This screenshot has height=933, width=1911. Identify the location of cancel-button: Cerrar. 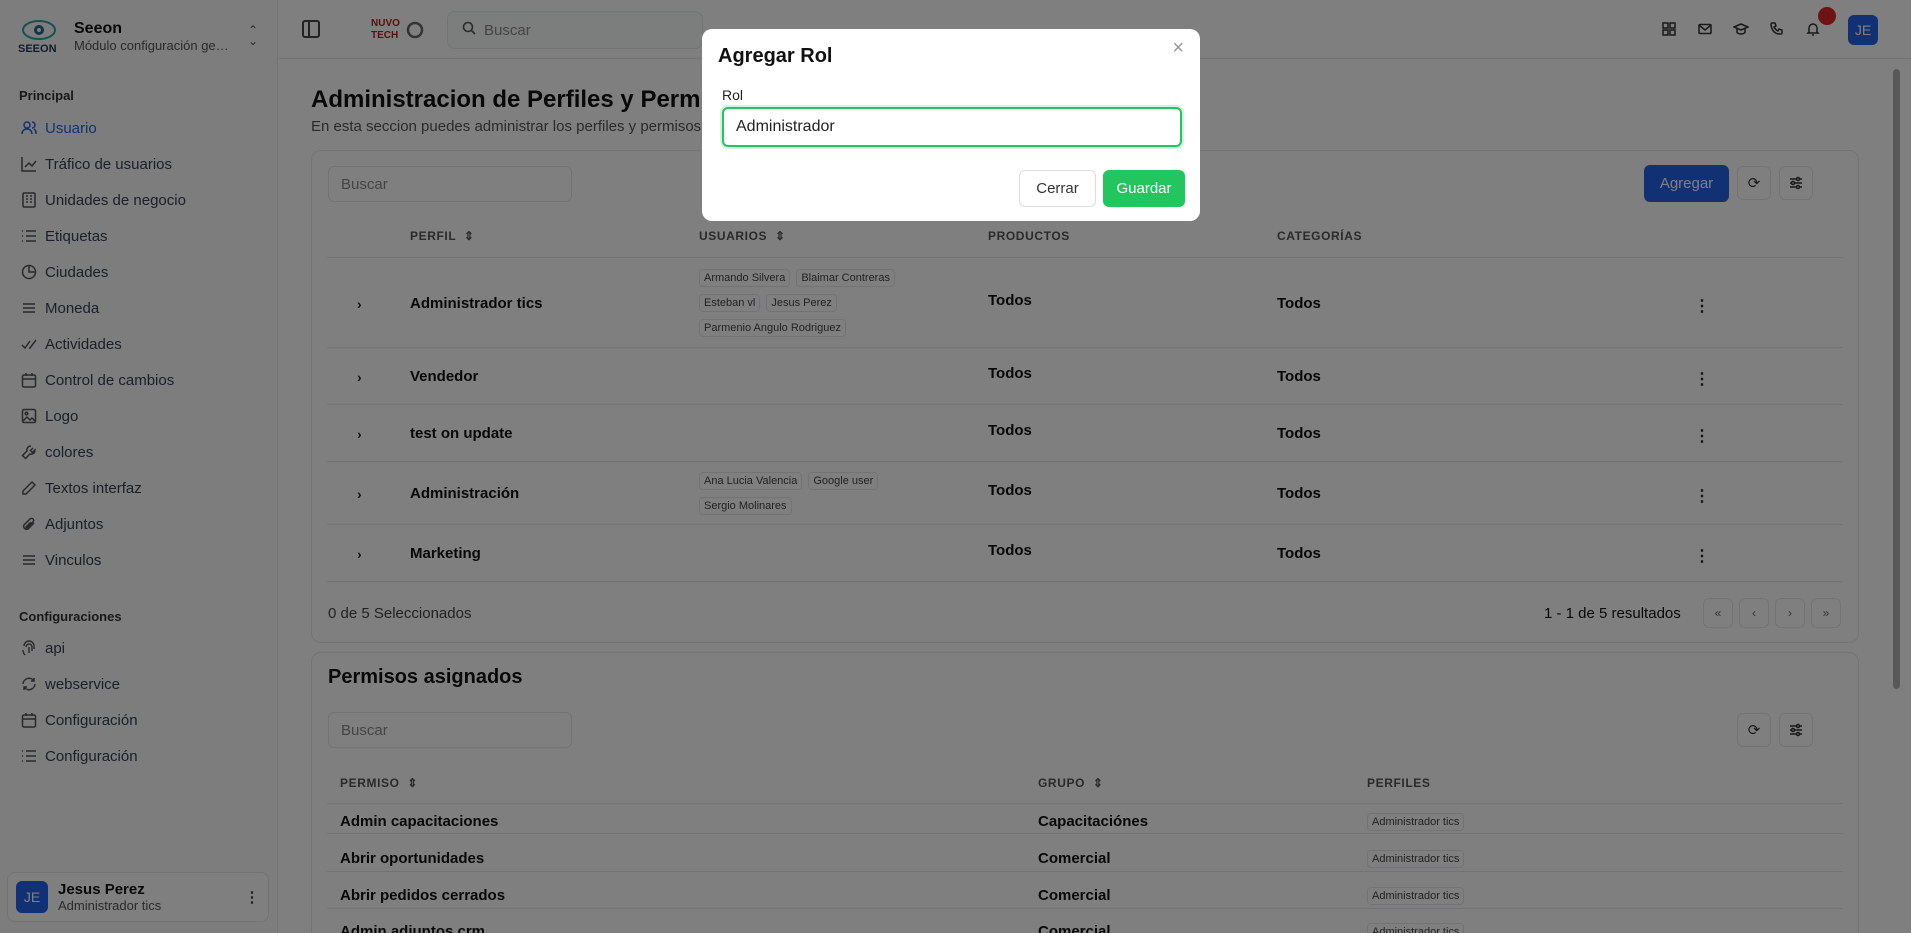
(1057, 188).